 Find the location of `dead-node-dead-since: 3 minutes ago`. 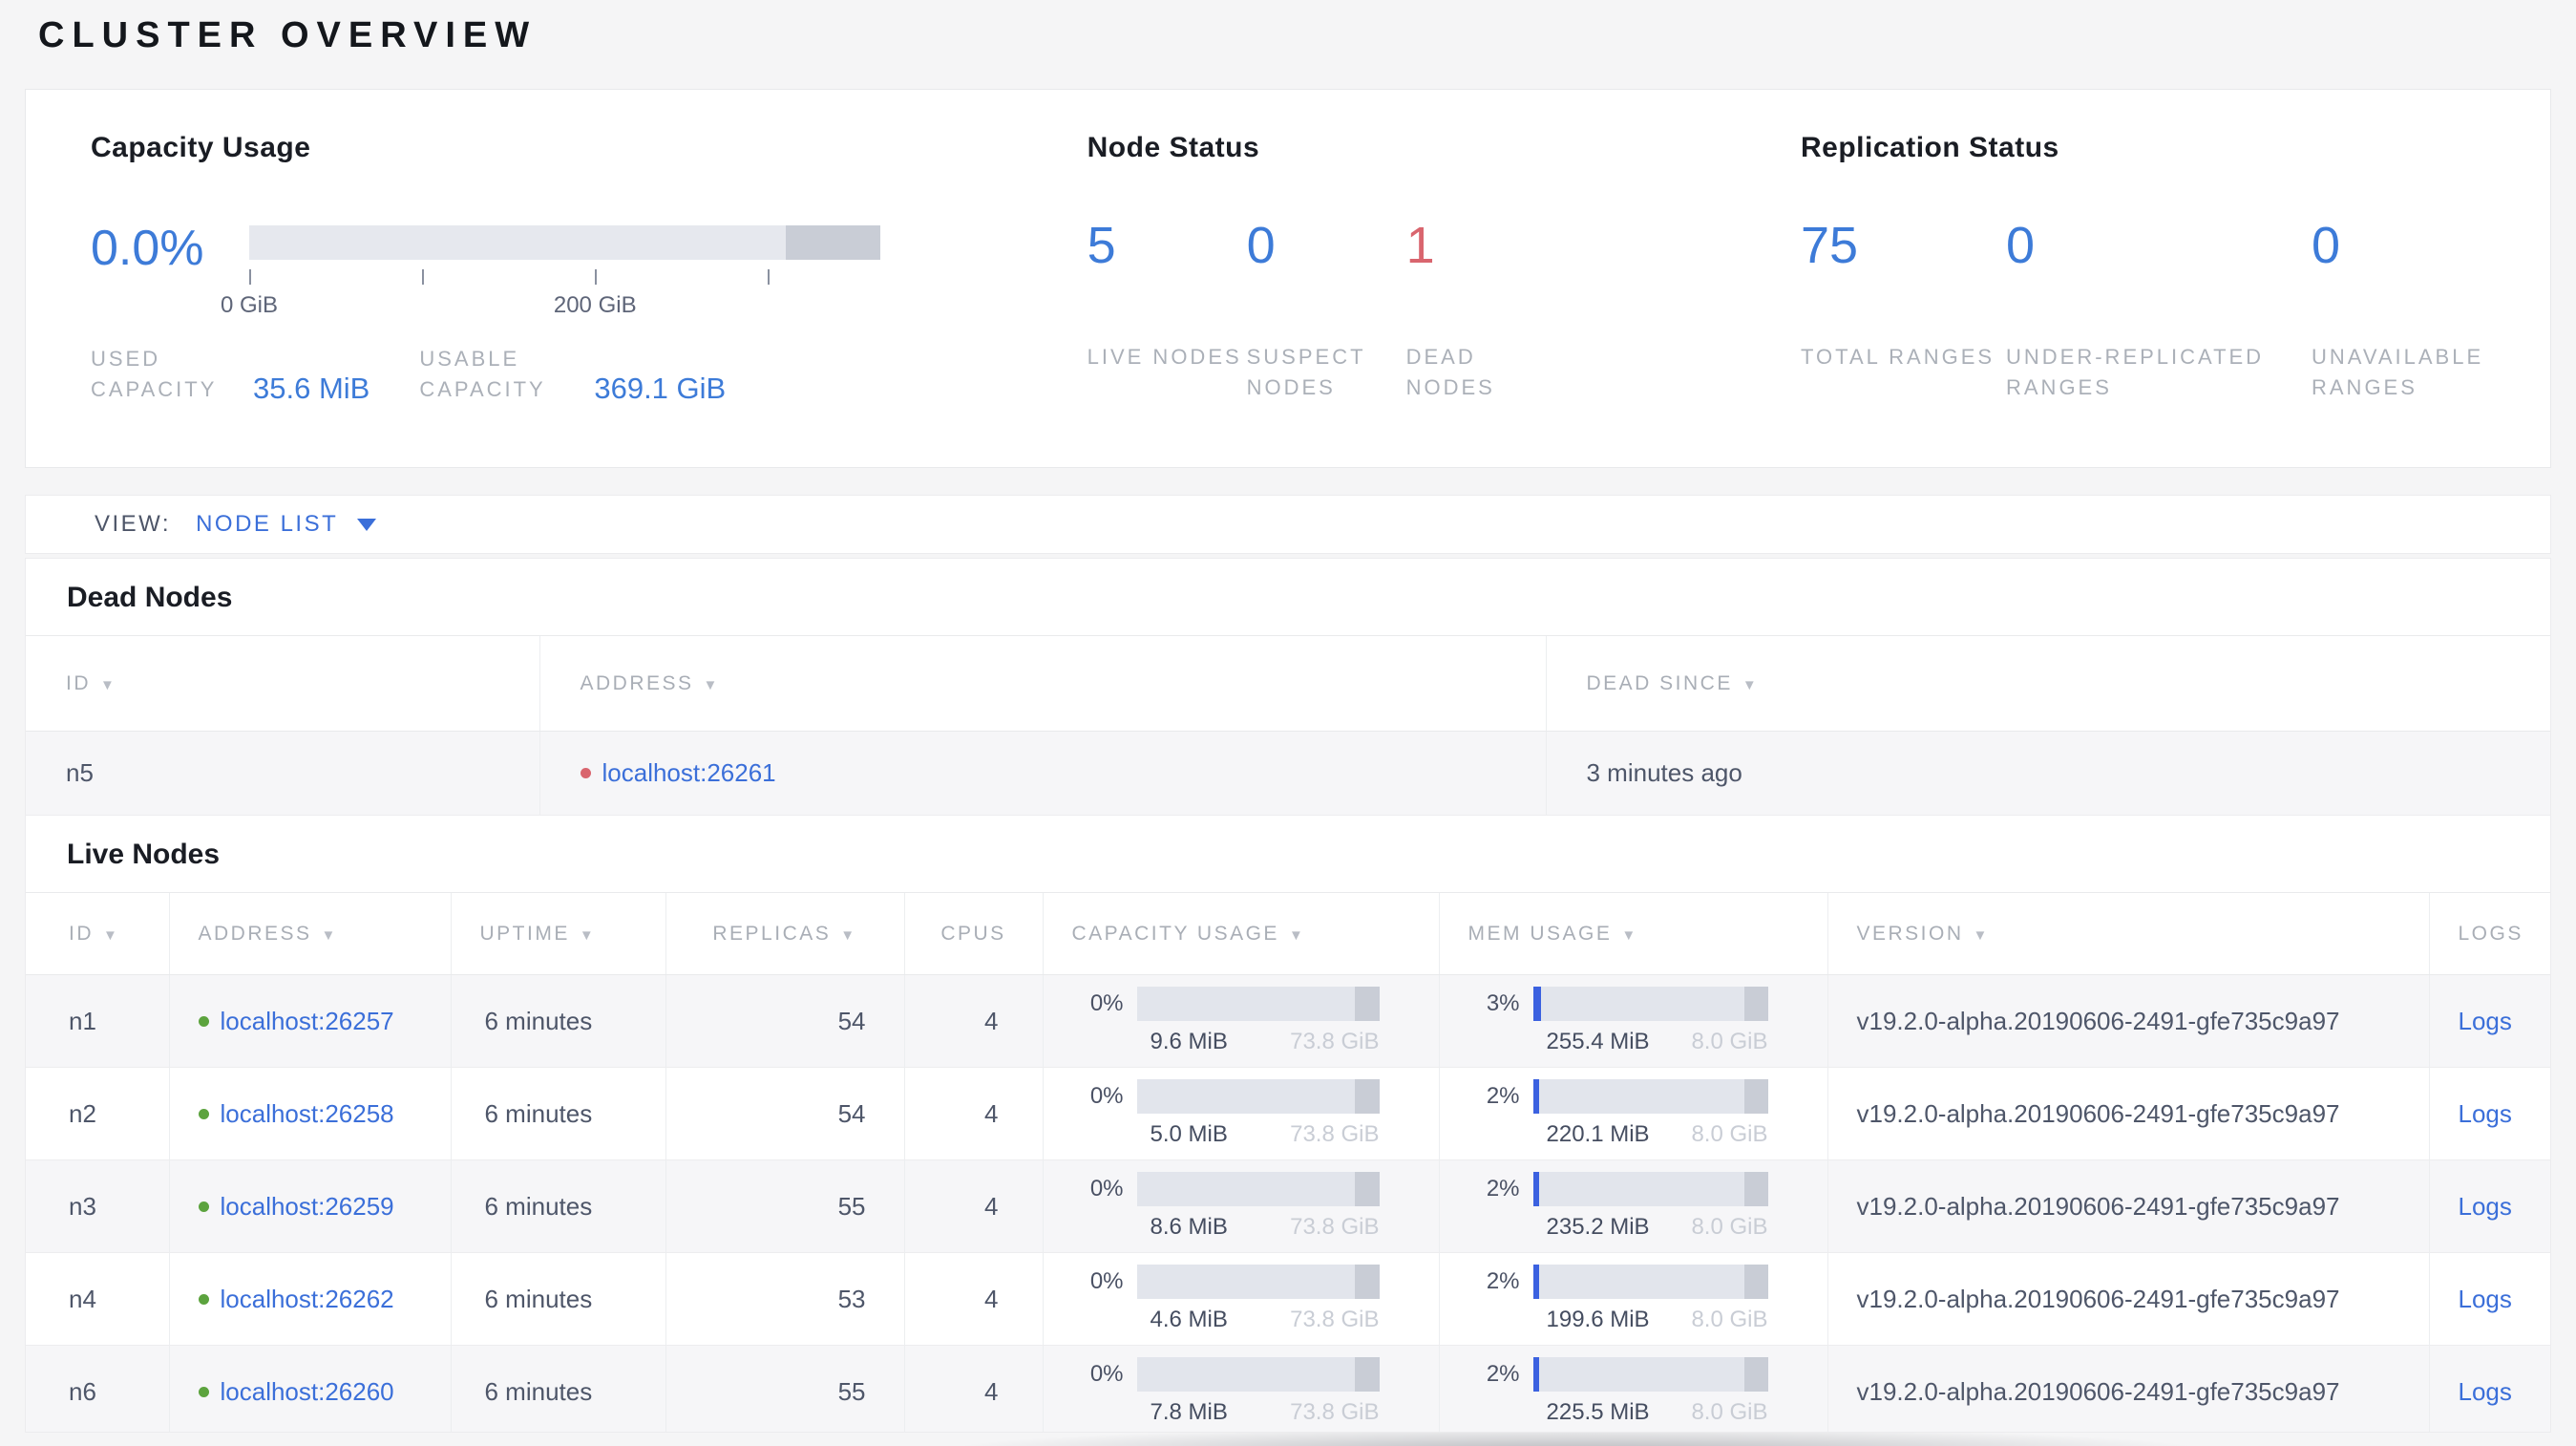

dead-node-dead-since: 3 minutes ago is located at coordinates (2047, 773).